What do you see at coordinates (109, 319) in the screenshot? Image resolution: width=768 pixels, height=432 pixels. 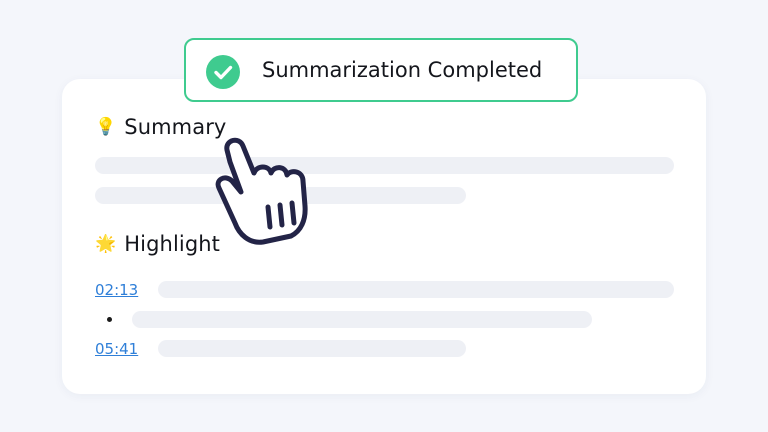 I see `bullet-dot` at bounding box center [109, 319].